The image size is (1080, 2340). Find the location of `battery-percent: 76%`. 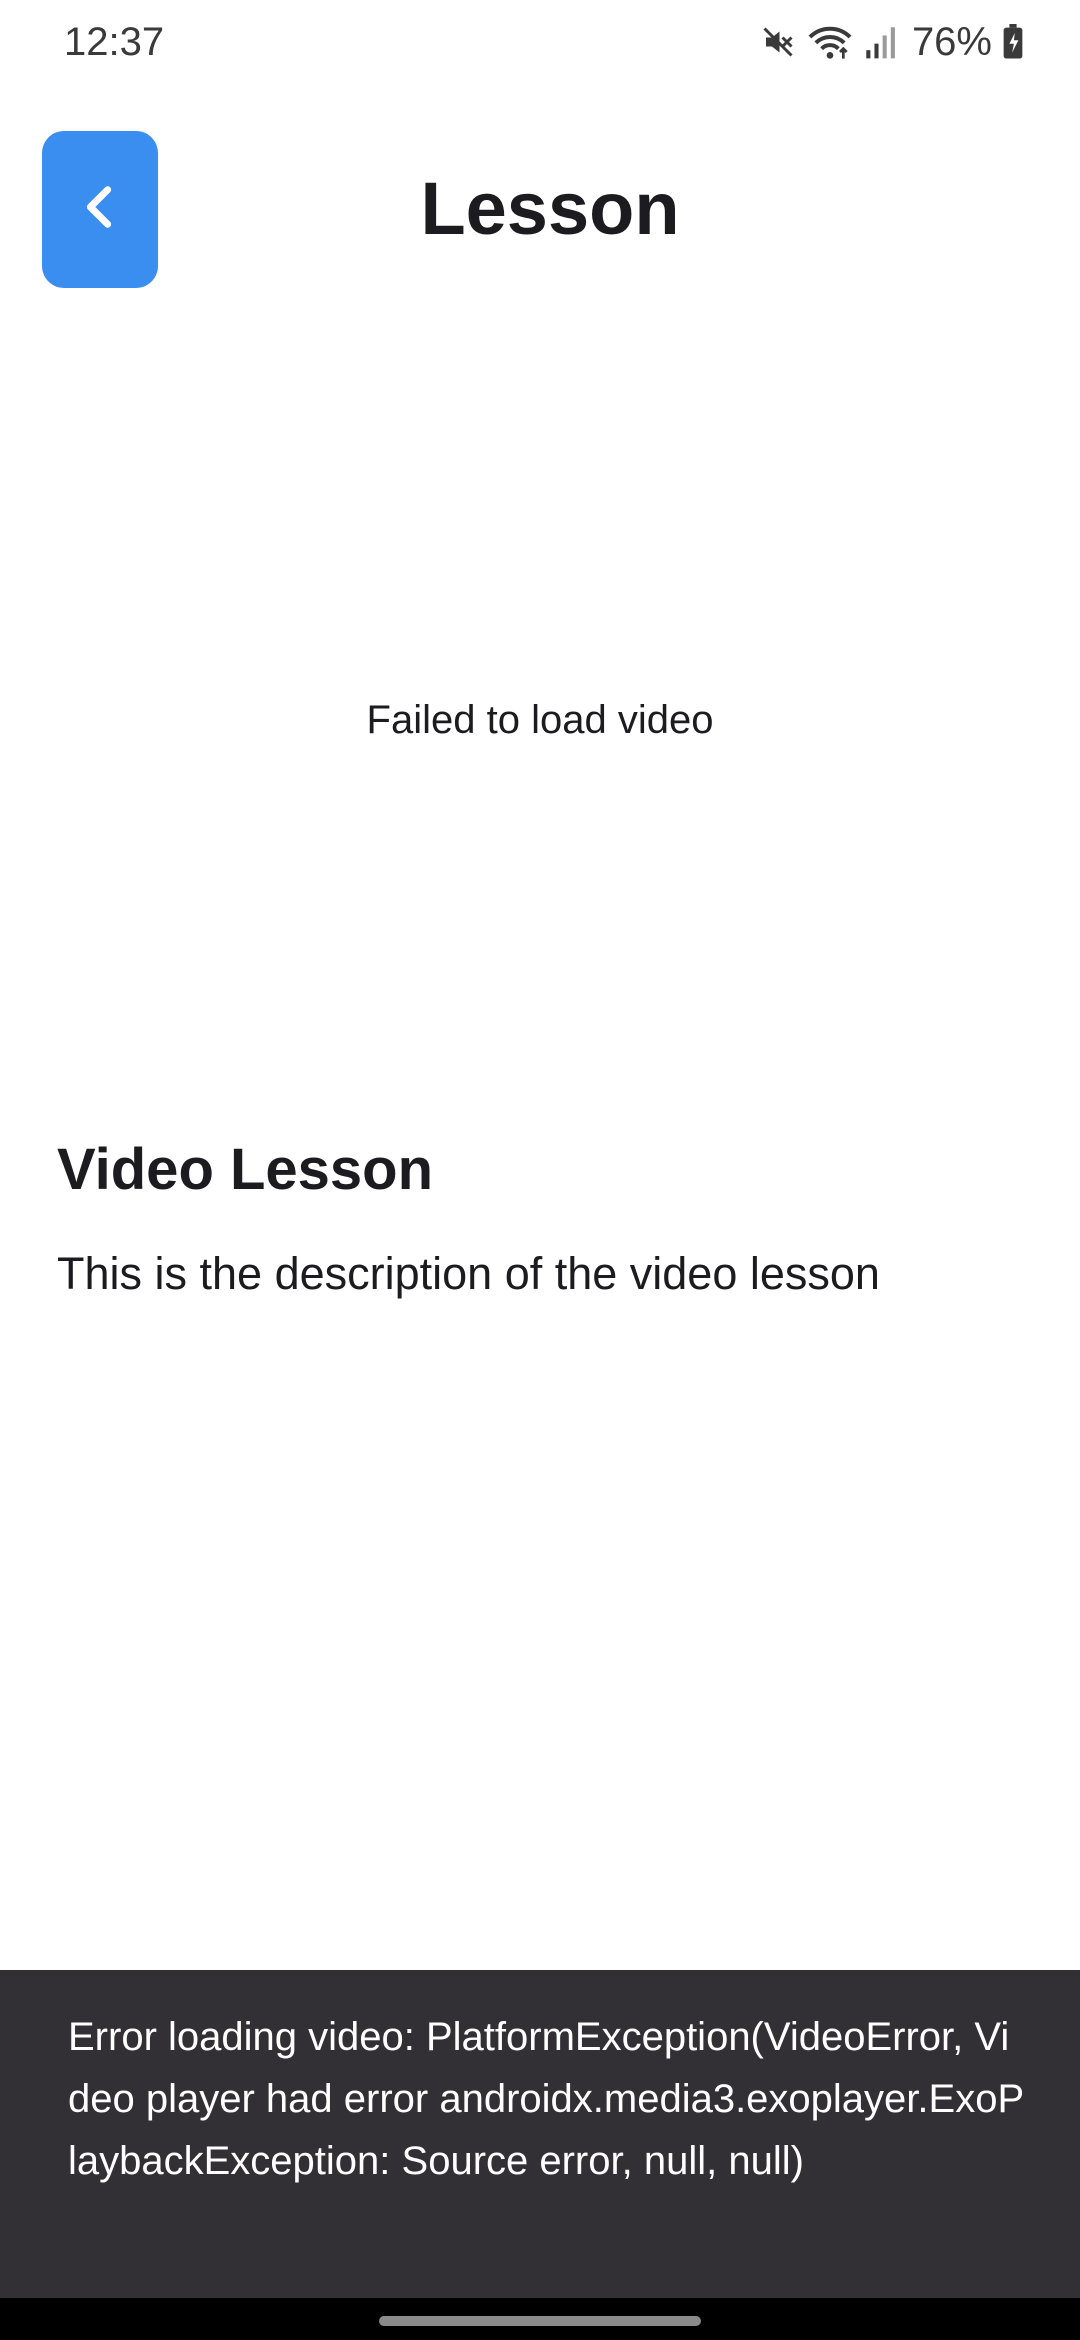

battery-percent: 76% is located at coordinates (951, 42).